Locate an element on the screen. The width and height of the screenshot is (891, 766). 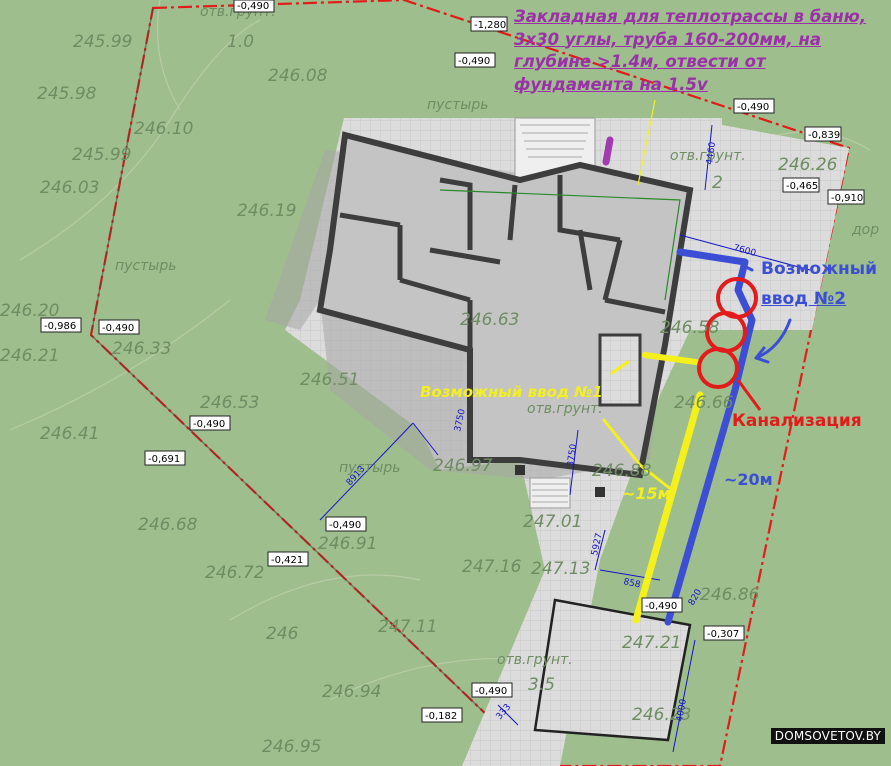
svg-text: -0,421 is located at coordinates (287, 560).